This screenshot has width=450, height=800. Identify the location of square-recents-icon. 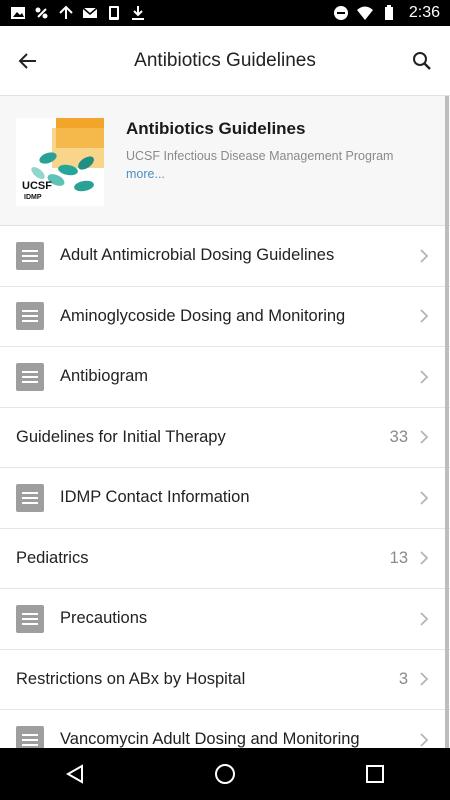
(375, 774).